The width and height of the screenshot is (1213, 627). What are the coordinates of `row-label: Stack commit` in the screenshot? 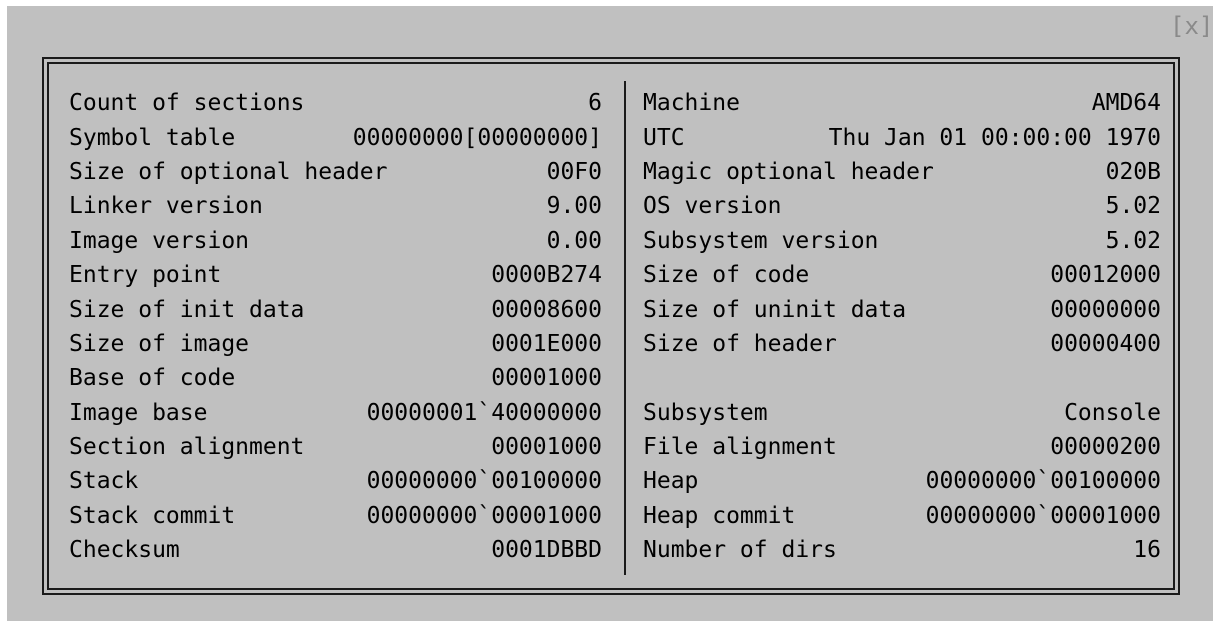 It's located at (152, 515).